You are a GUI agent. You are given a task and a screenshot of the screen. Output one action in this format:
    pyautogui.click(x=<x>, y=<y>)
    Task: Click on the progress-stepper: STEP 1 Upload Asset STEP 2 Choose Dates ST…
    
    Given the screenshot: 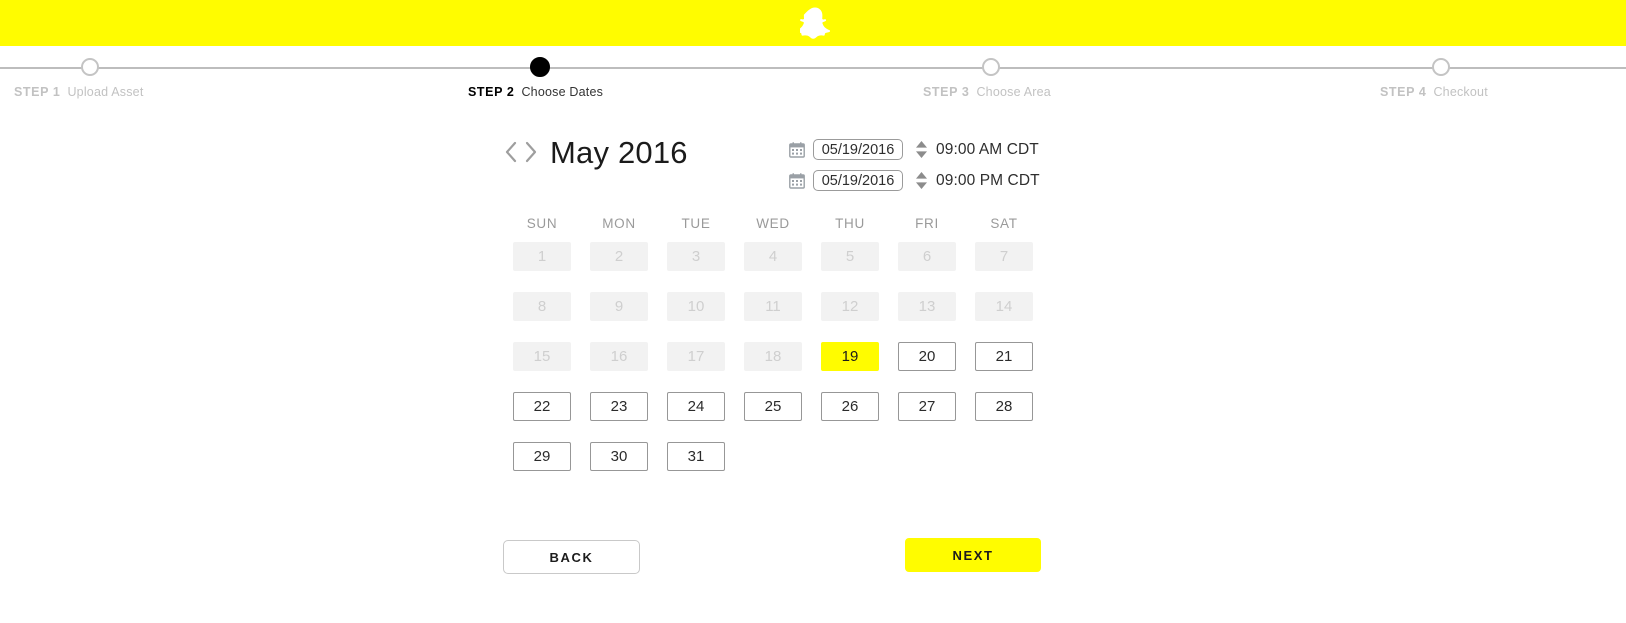 What is the action you would take?
    pyautogui.click(x=813, y=77)
    